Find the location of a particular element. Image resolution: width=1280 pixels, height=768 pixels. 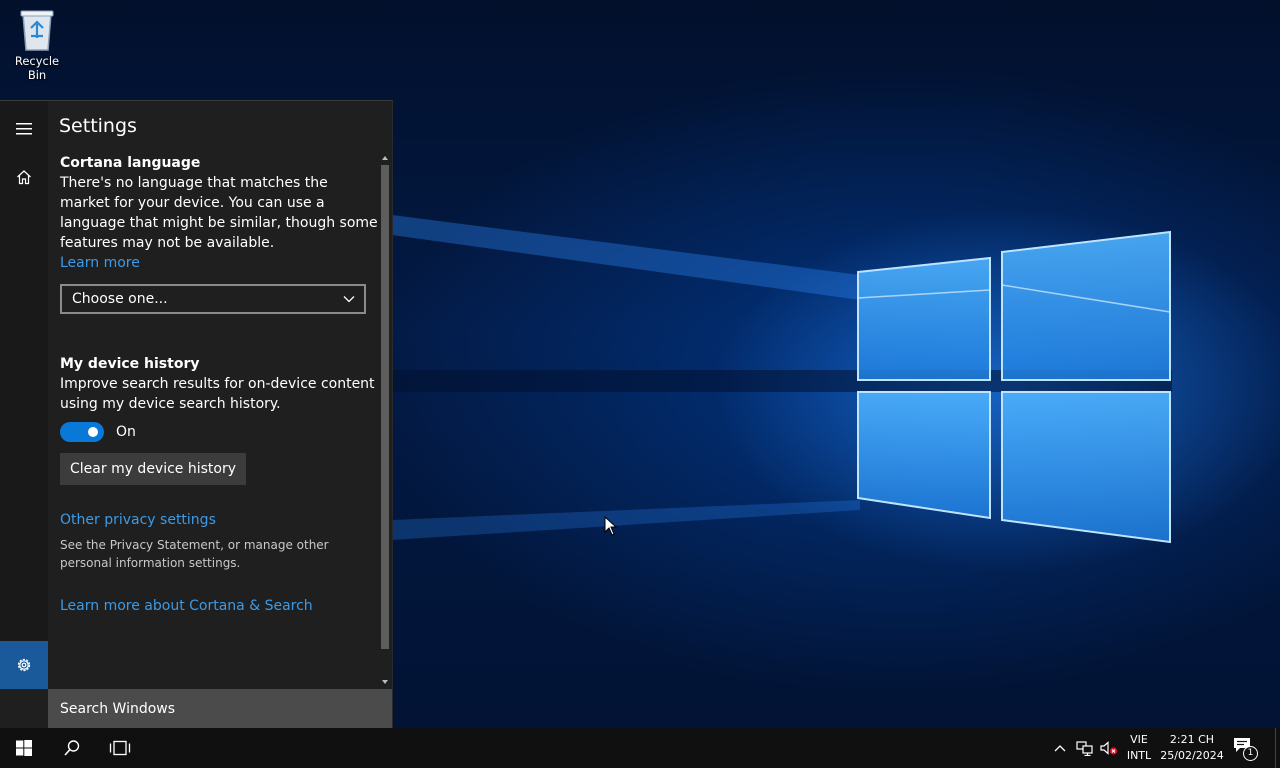

task-view-button is located at coordinates (120, 748).